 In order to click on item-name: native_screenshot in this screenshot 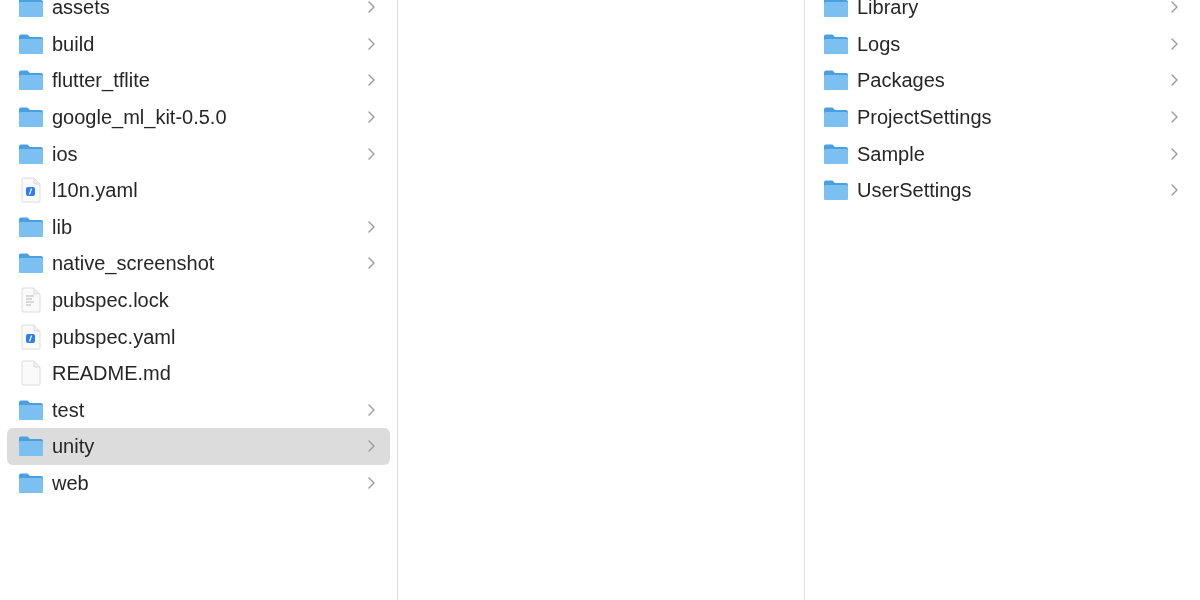, I will do `click(134, 264)`.